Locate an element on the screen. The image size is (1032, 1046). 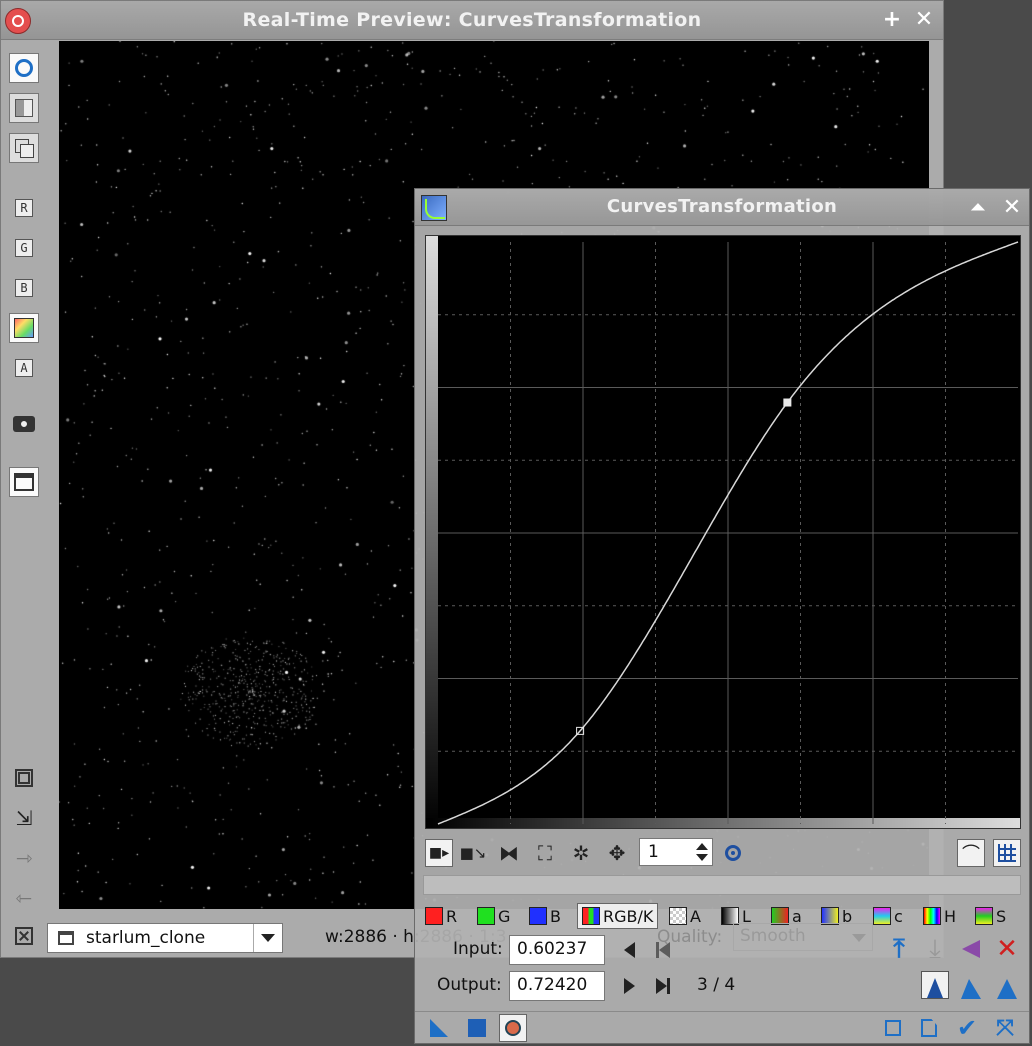
curve-point is located at coordinates (787, 402).